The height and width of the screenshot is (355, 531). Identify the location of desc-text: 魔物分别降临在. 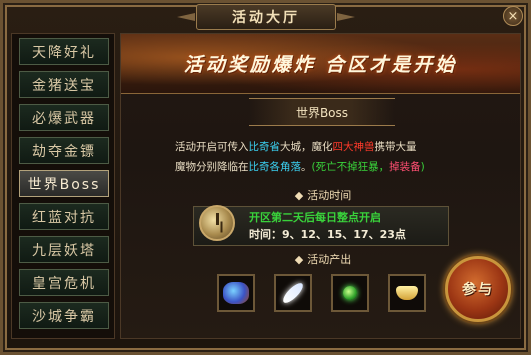
(212, 167).